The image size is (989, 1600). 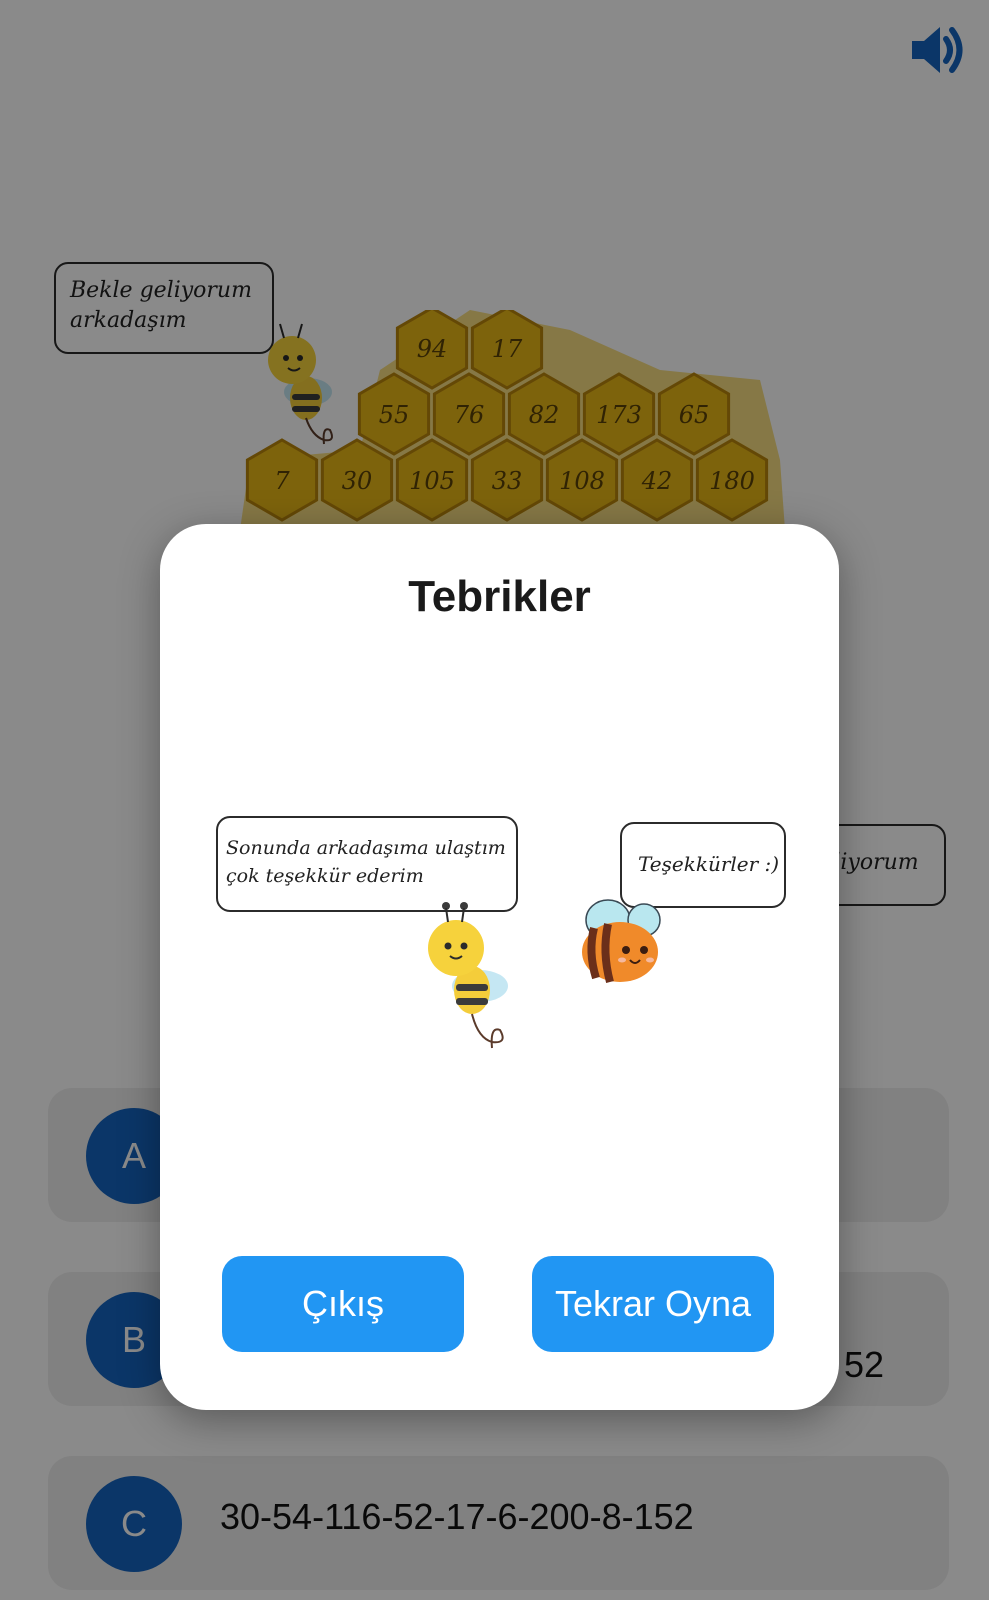 I want to click on exit-button: Çıkış, so click(x=343, y=1304).